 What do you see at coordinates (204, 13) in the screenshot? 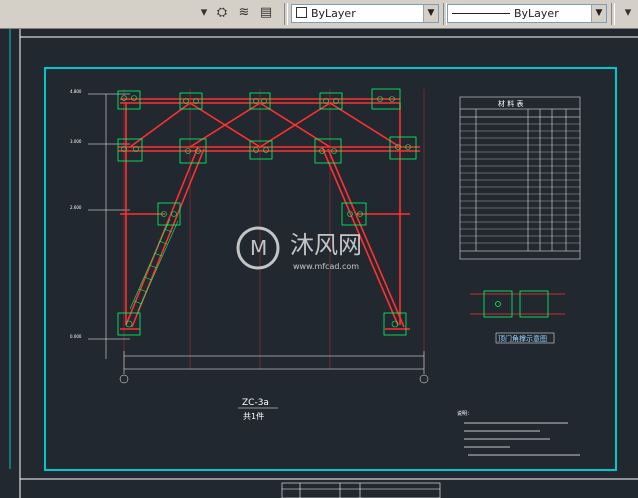
I see `layer-dropdown-arrow-icon: ▾` at bounding box center [204, 13].